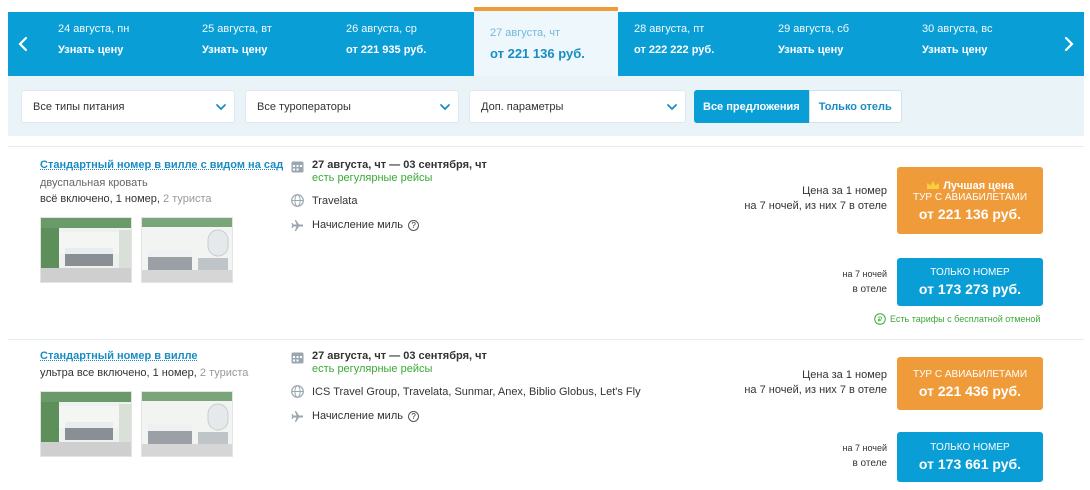 The image size is (1090, 490). I want to click on date-price: от 222 222 руб., so click(674, 50).